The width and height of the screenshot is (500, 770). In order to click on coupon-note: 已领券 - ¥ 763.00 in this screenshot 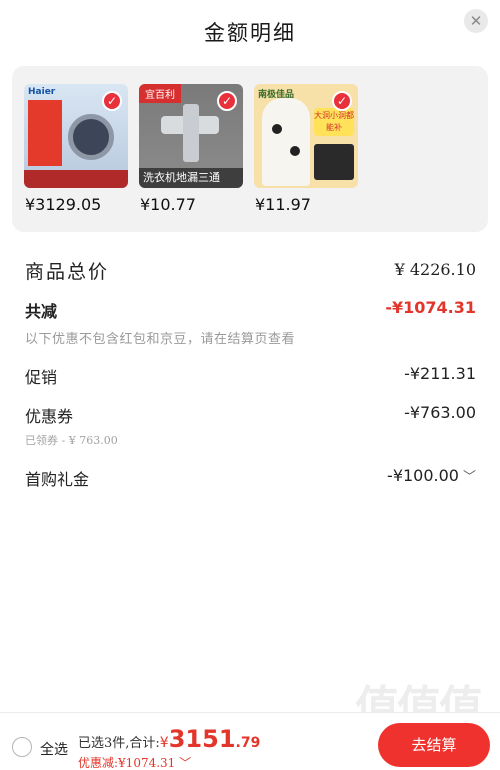, I will do `click(71, 440)`.